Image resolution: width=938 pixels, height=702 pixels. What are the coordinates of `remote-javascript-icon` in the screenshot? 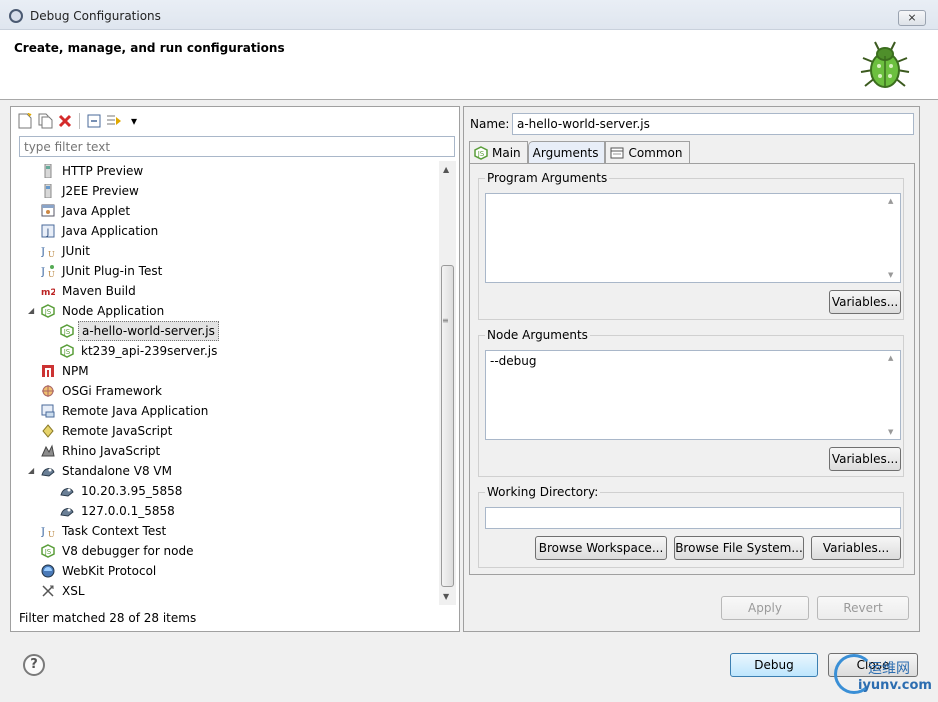 It's located at (48, 431).